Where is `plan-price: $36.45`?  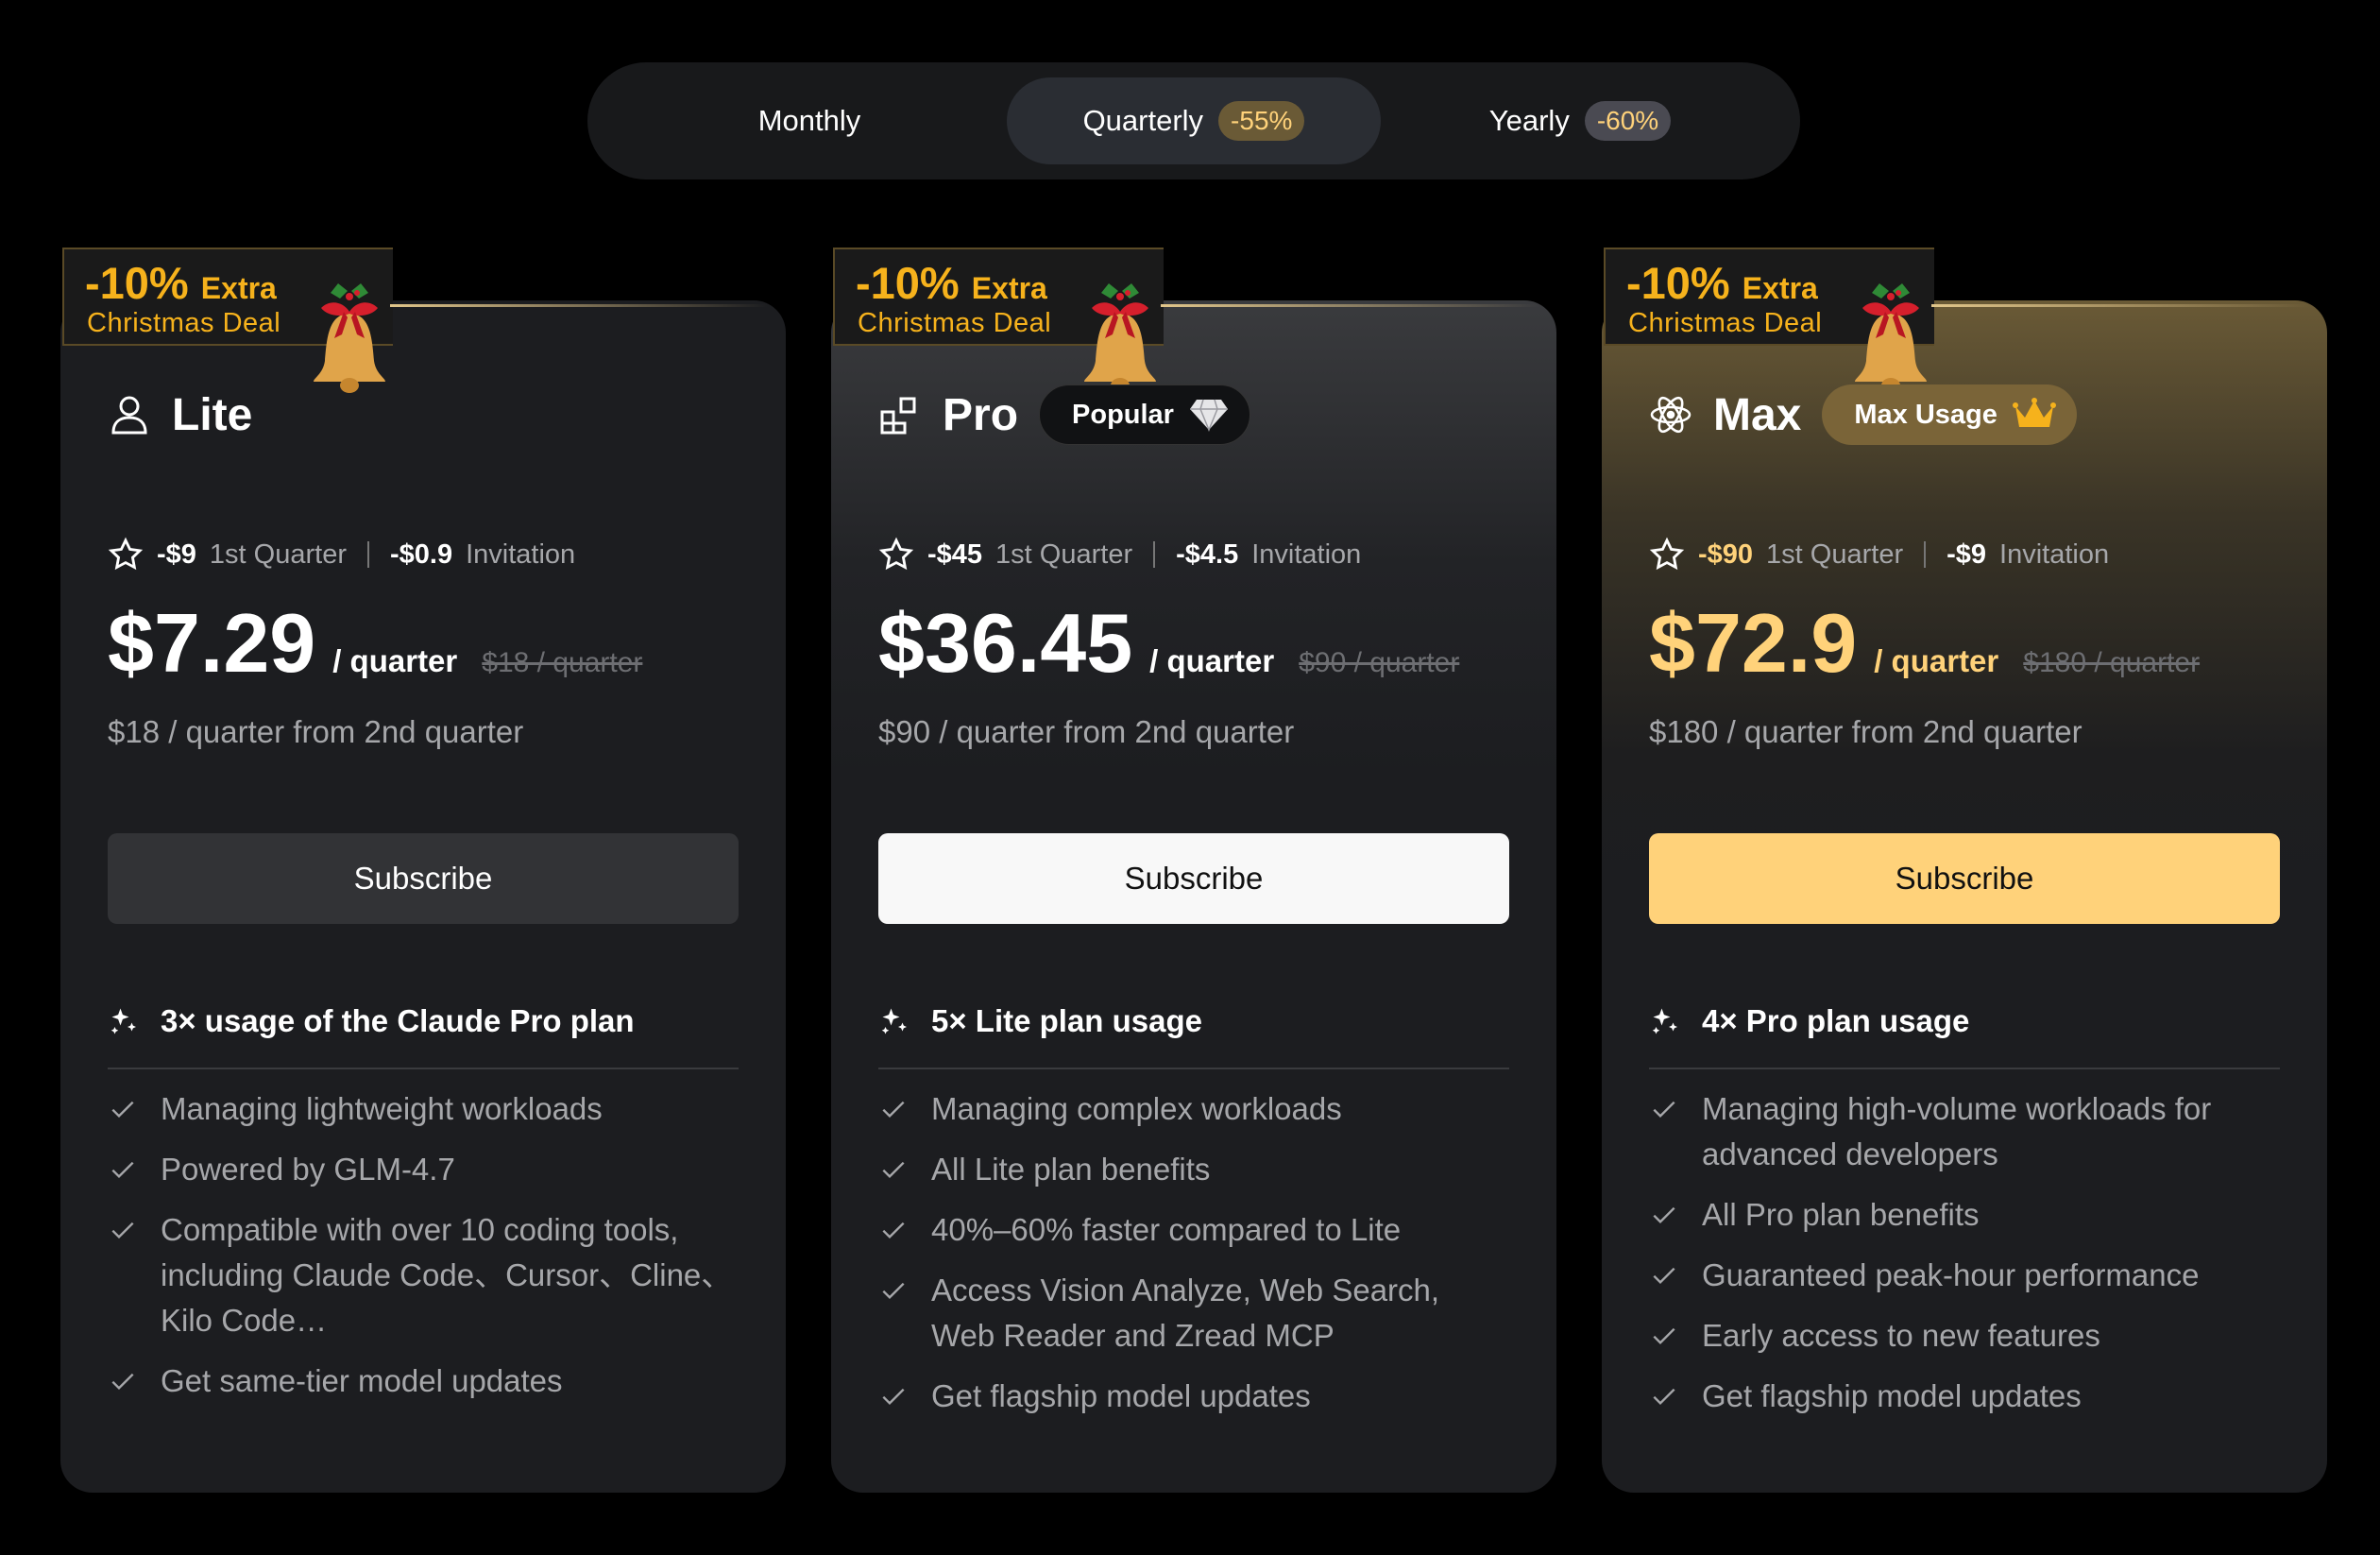
plan-price: $36.45 is located at coordinates (1006, 643).